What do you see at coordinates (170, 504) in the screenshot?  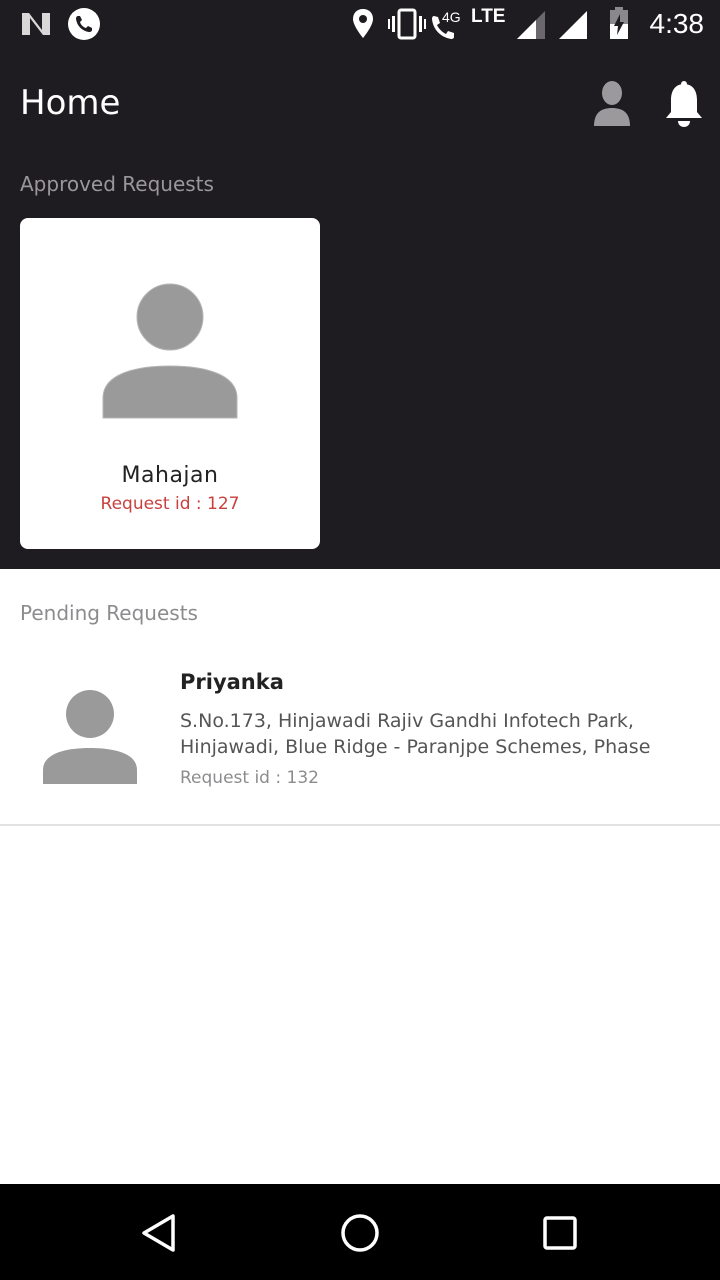 I see `approved-request-id: Request id : 127` at bounding box center [170, 504].